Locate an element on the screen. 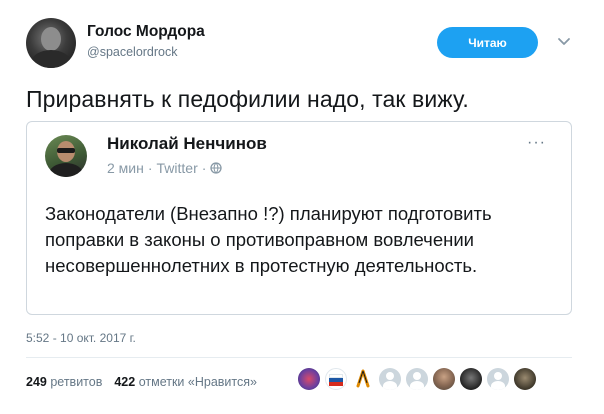  quoted-author-avatar is located at coordinates (66, 156).